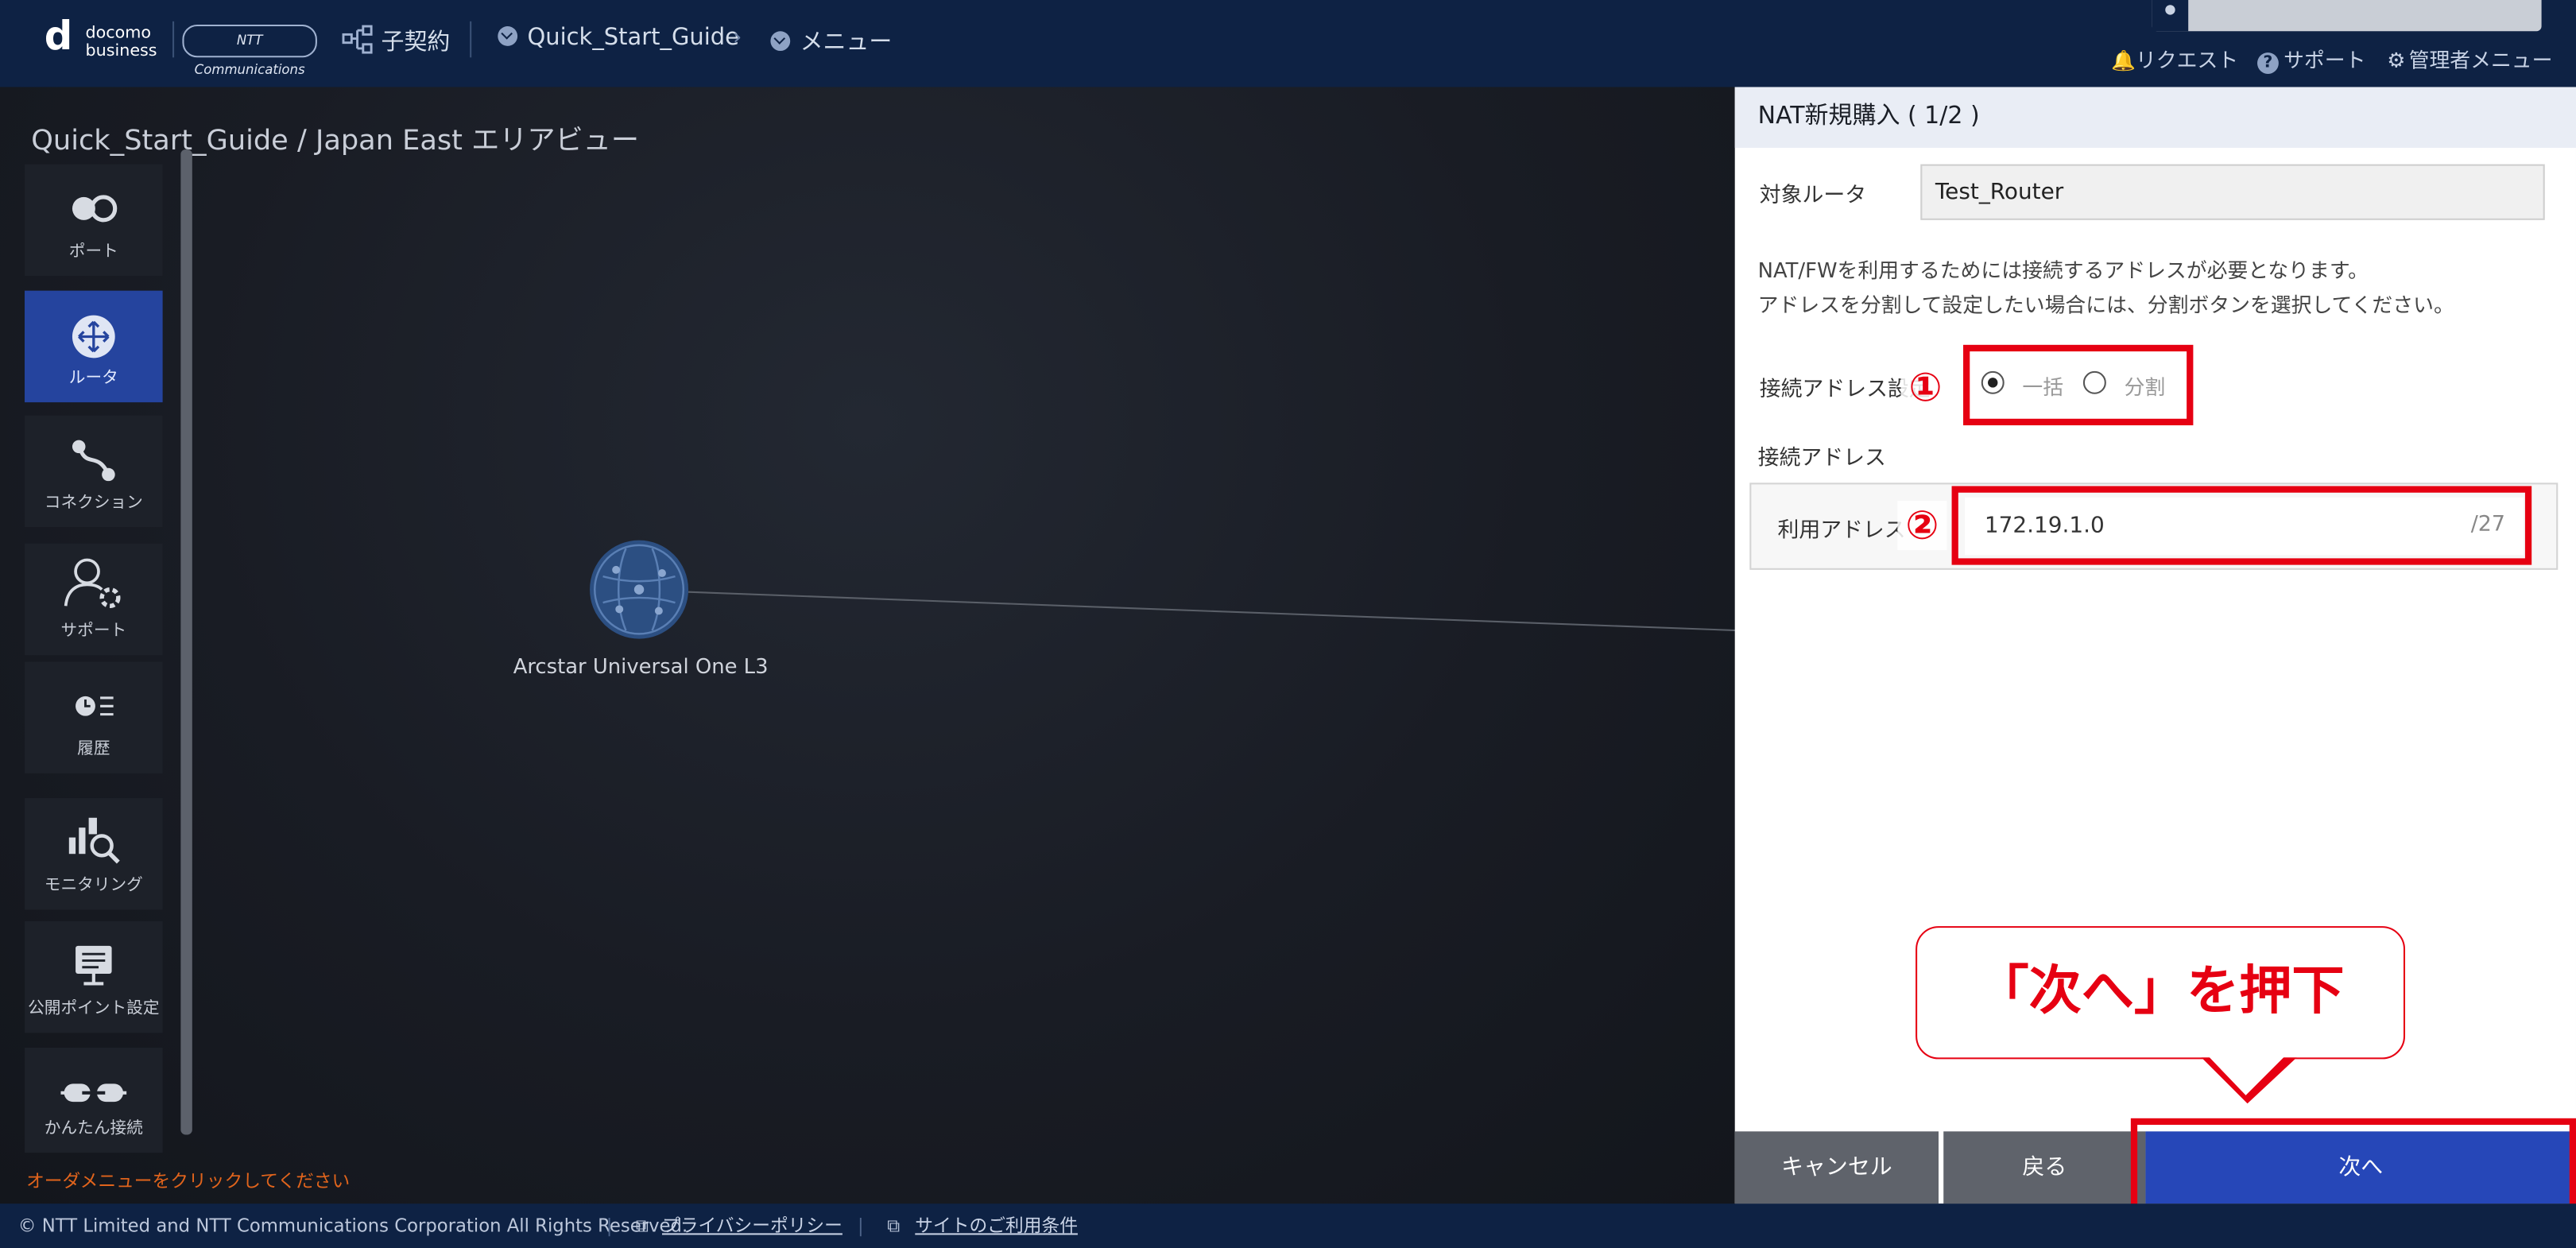 The image size is (2576, 1248). I want to click on sidebar-item-label: ポート, so click(93, 252).